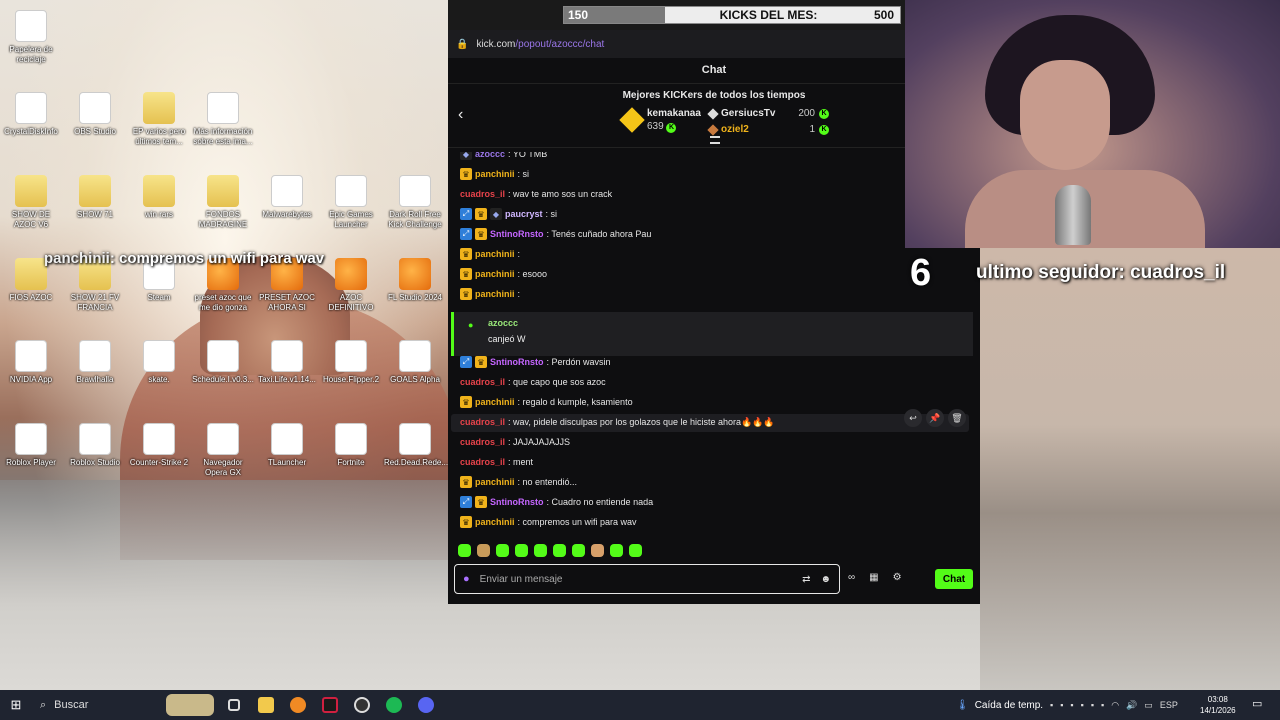 The width and height of the screenshot is (1280, 720). Describe the element at coordinates (223, 202) in the screenshot. I see `desktop-icon: FONDOS MADRAGINE` at that location.